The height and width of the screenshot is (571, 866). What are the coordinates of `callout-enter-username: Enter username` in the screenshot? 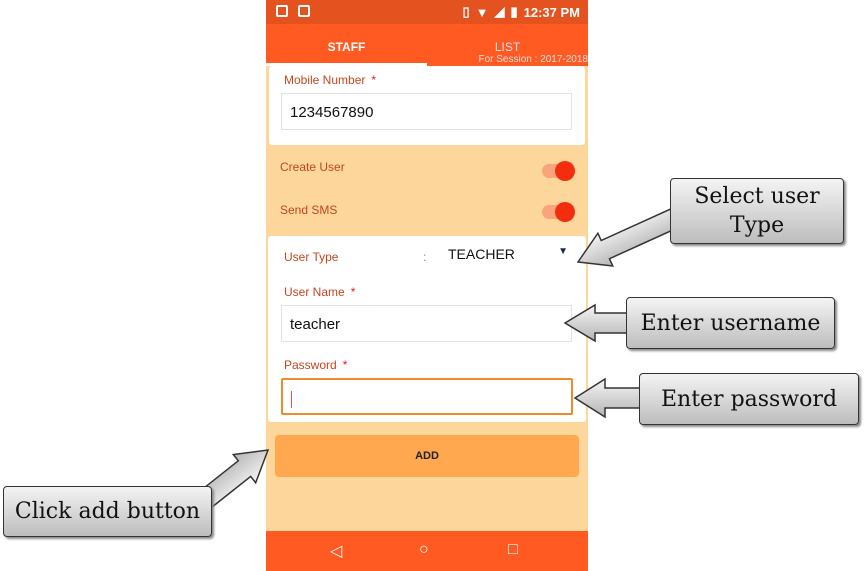 It's located at (730, 323).